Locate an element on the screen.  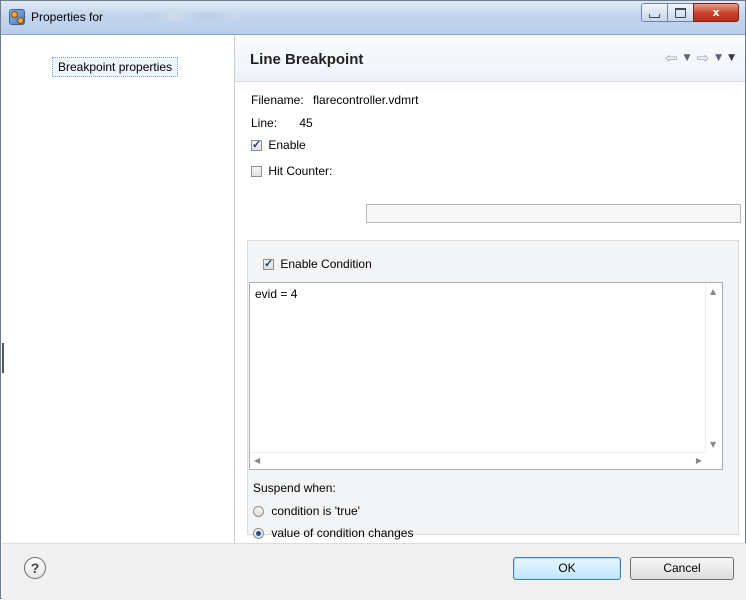
forward-arrow-icon: ⇨ is located at coordinates (703, 58).